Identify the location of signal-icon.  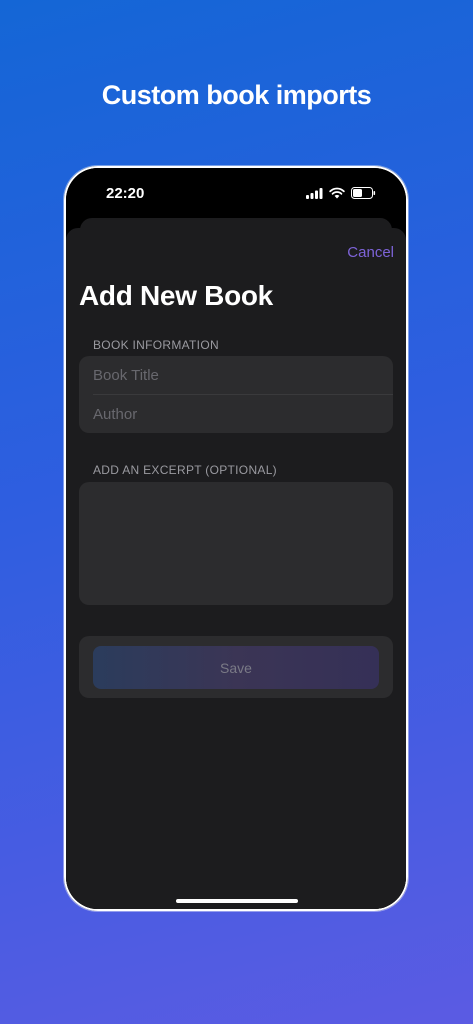
(314, 193).